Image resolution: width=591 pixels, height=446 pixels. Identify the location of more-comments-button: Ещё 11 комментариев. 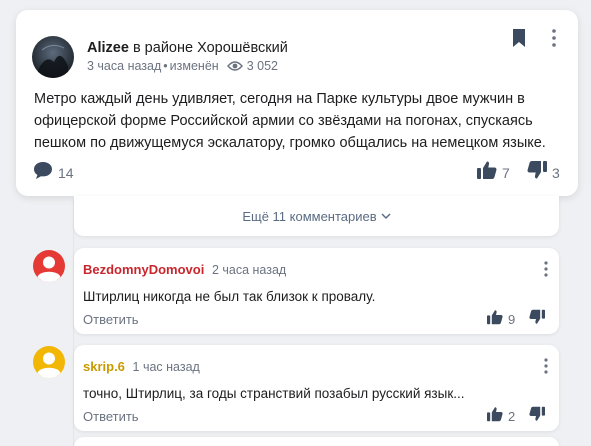
(316, 216).